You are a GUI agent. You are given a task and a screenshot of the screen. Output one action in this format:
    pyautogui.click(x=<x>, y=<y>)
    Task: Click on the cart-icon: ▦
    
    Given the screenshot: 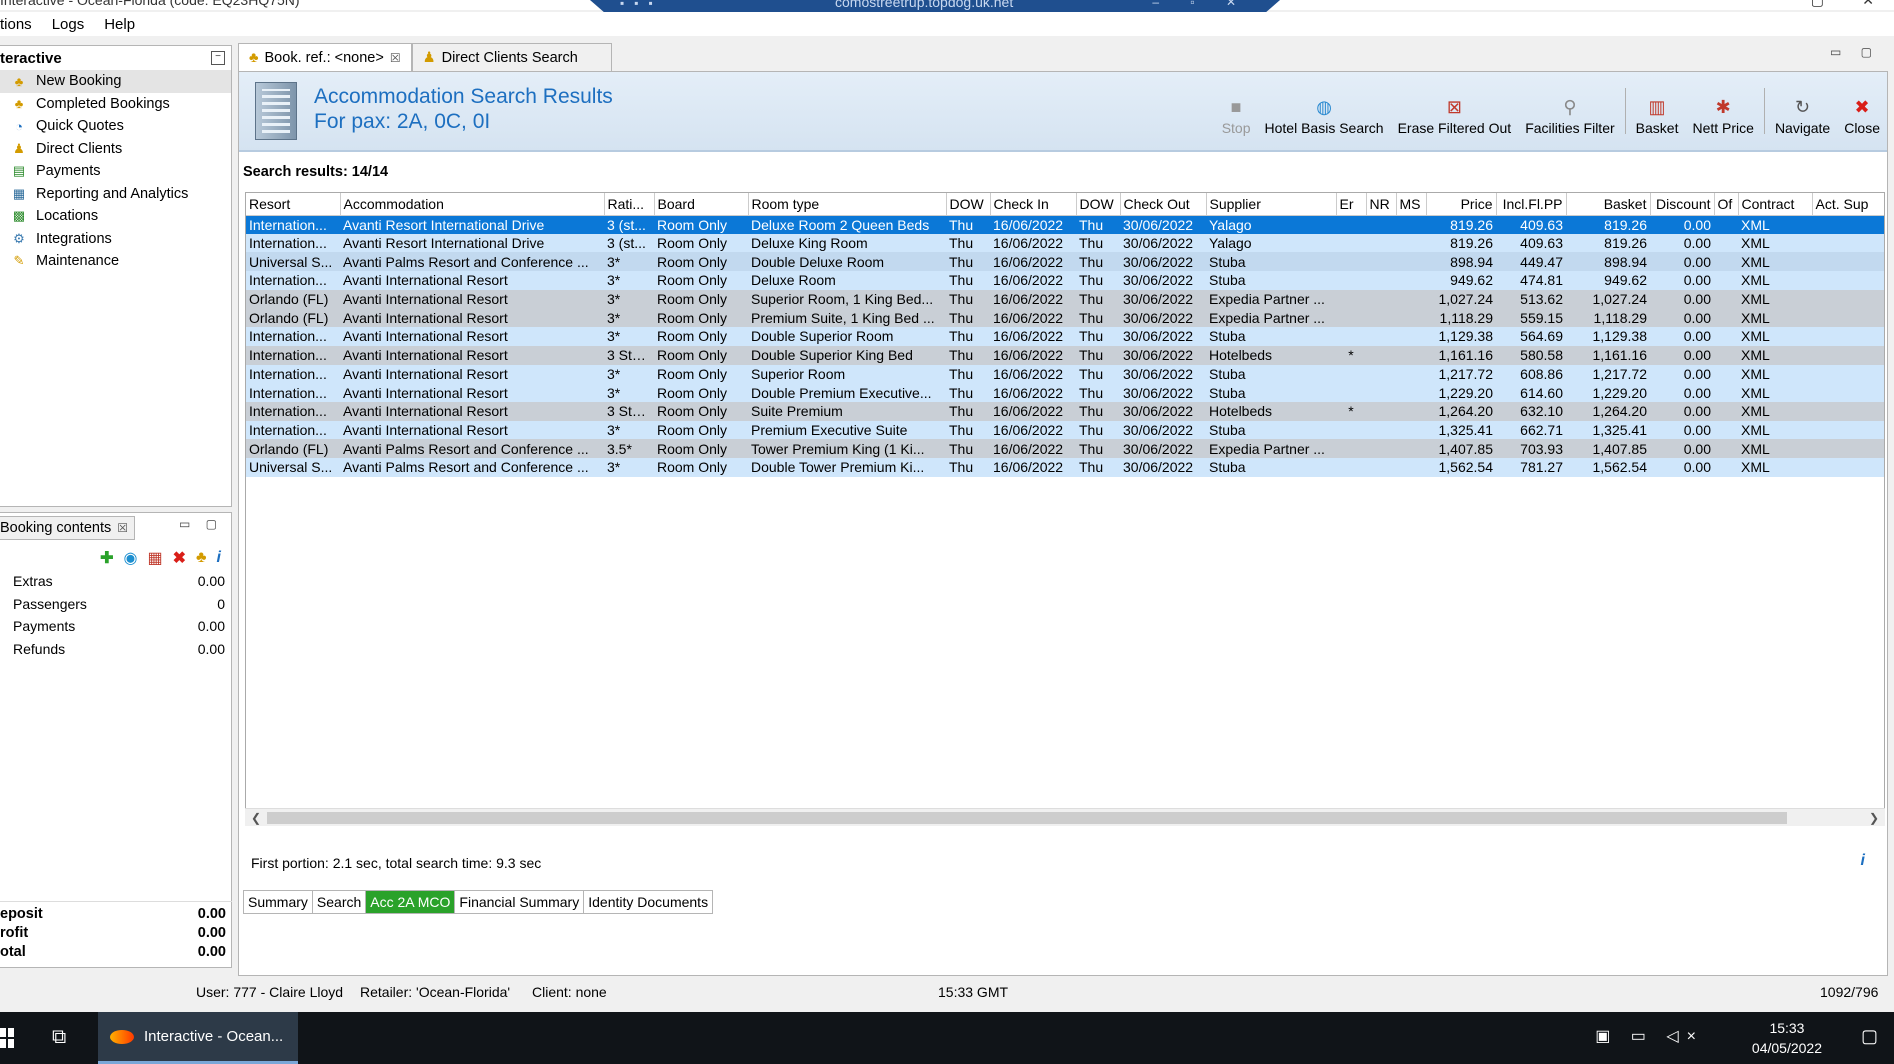 What is the action you would take?
    pyautogui.click(x=155, y=558)
    